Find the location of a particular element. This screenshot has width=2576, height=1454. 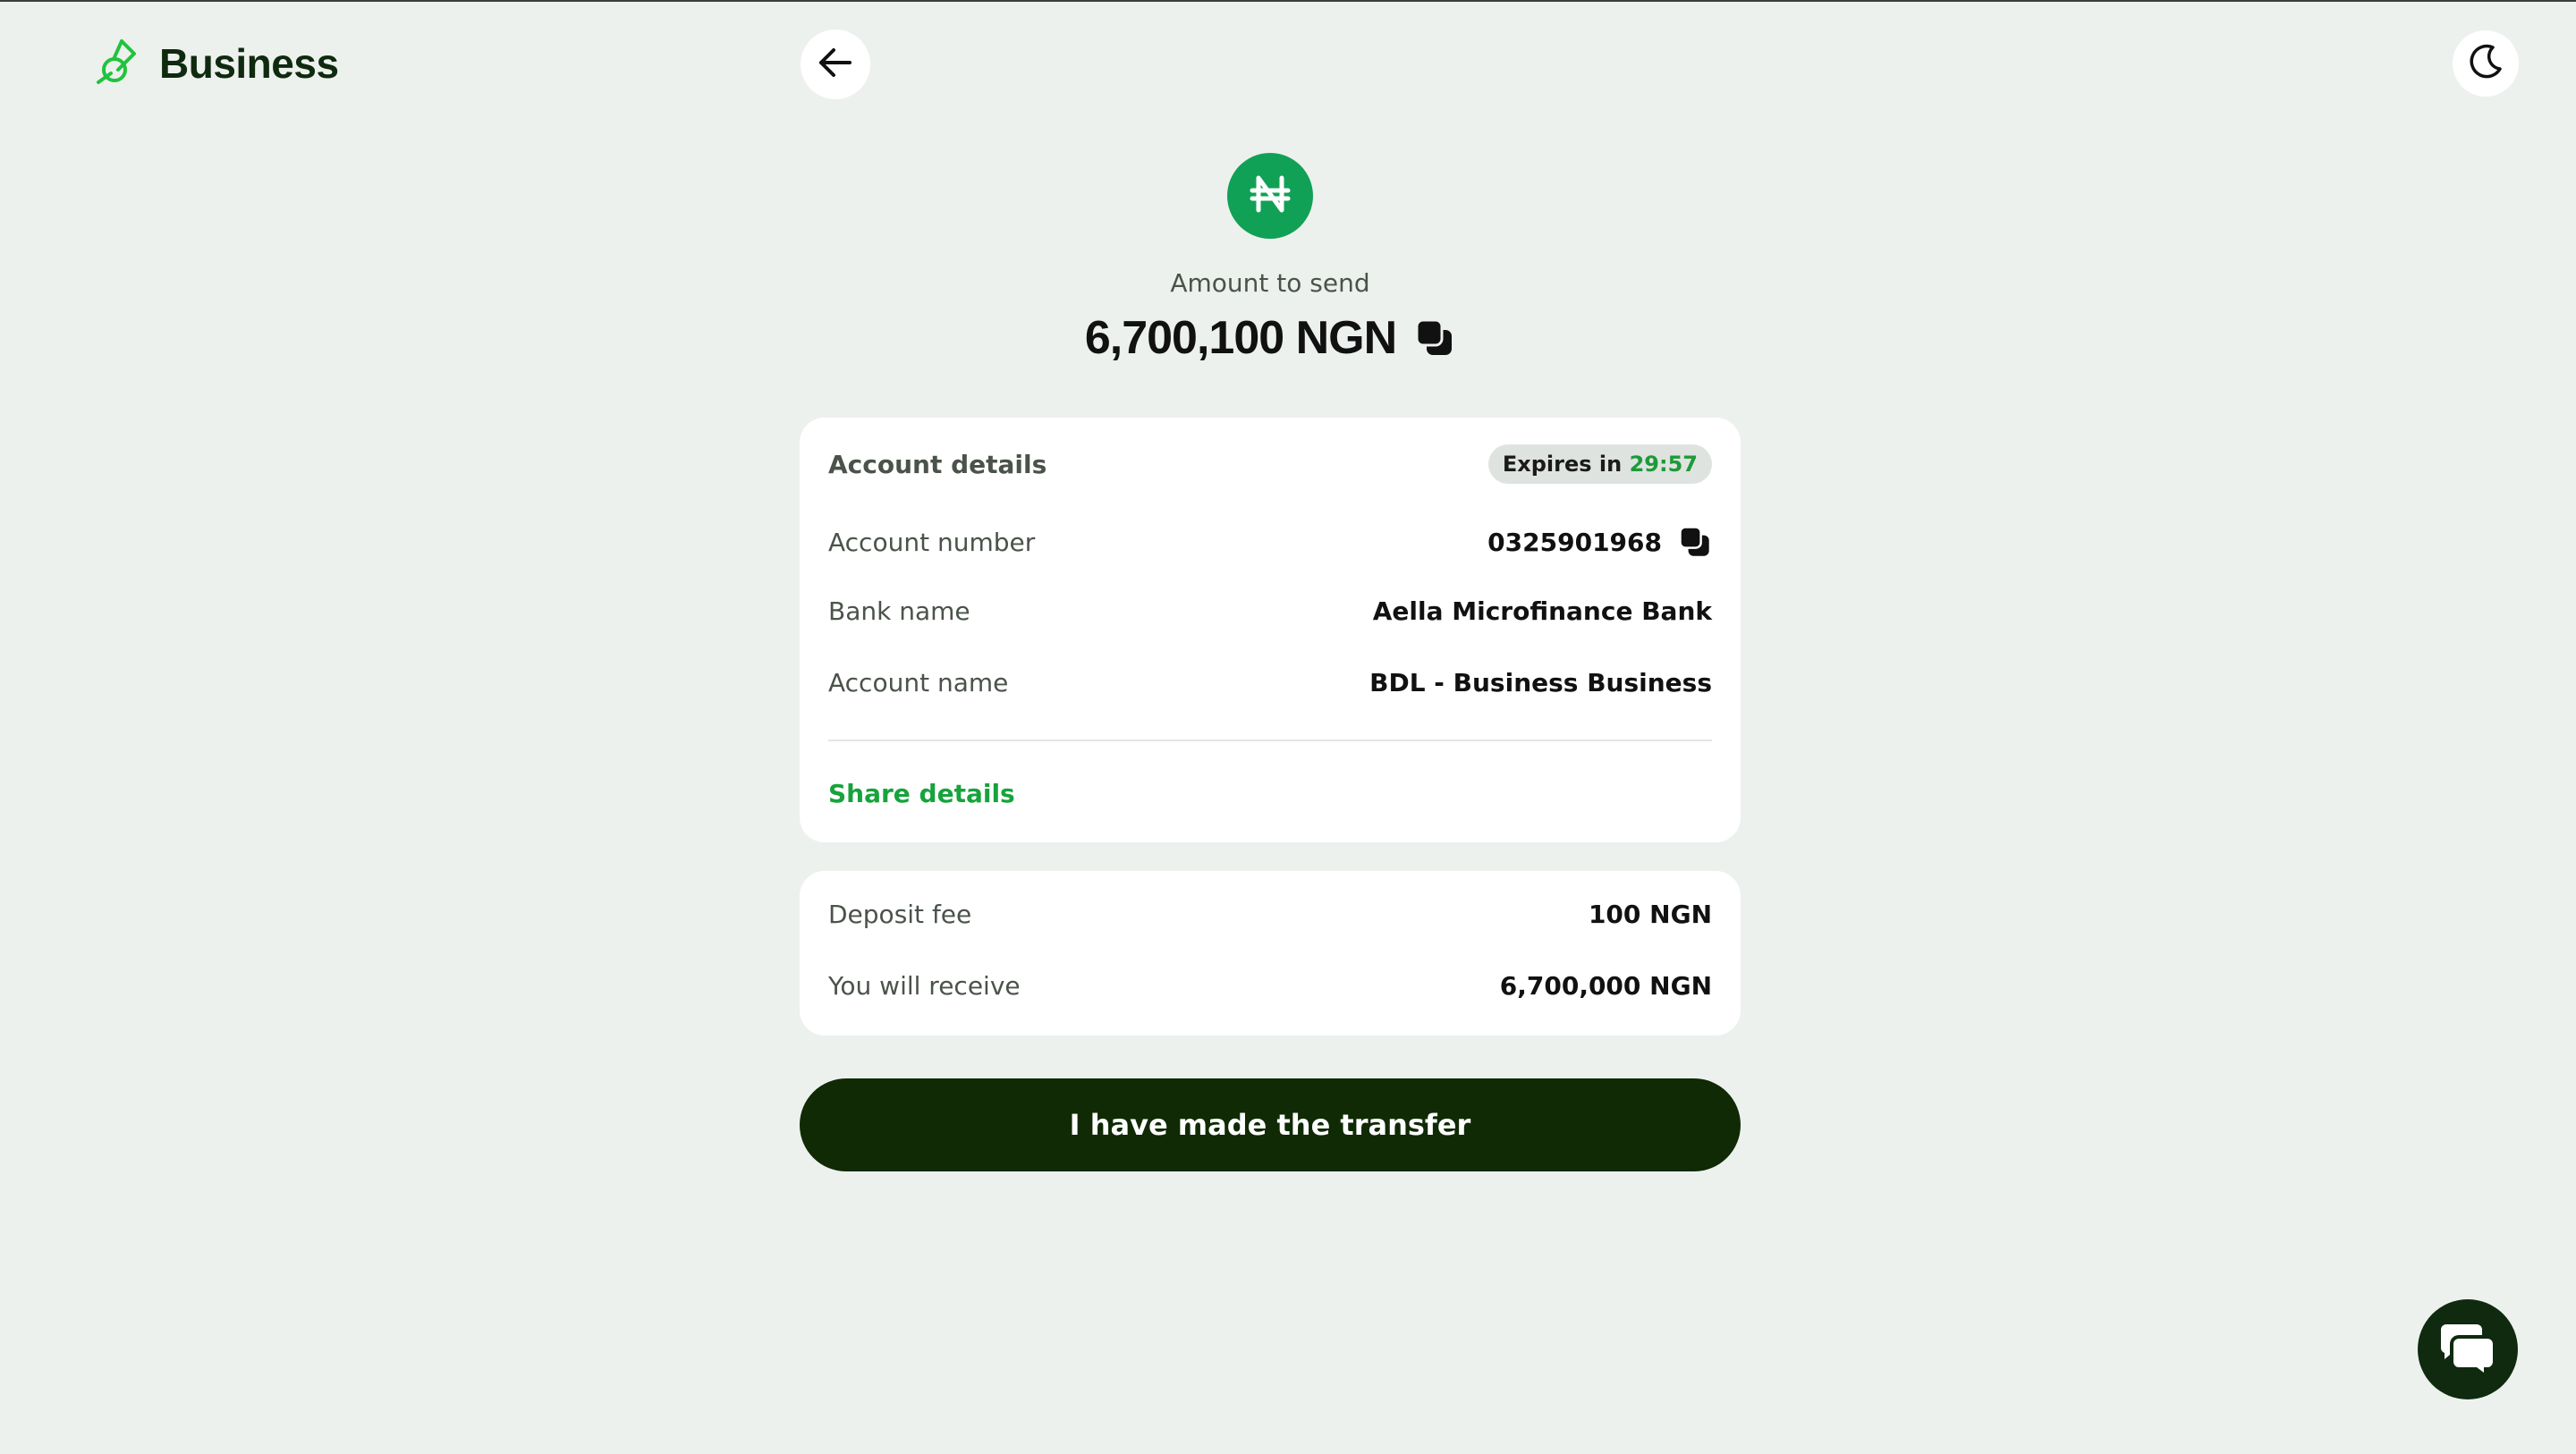

brand-logo-icon is located at coordinates (121, 64).